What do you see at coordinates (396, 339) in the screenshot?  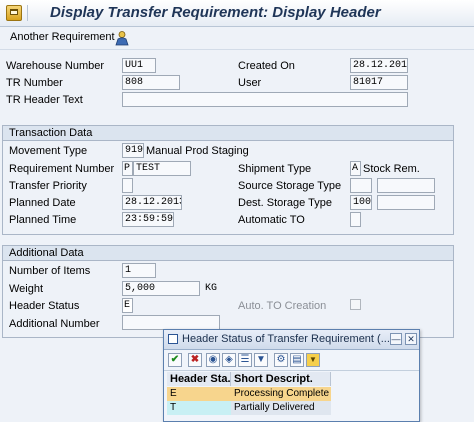 I see `minimize-button: —` at bounding box center [396, 339].